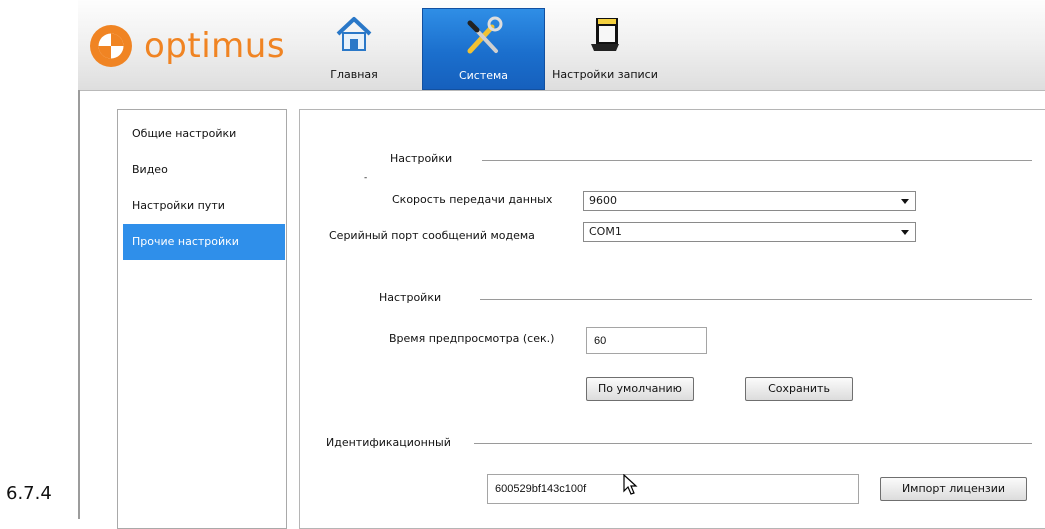 This screenshot has height=529, width=1045. What do you see at coordinates (799, 389) in the screenshot?
I see `save-button: Сохранить` at bounding box center [799, 389].